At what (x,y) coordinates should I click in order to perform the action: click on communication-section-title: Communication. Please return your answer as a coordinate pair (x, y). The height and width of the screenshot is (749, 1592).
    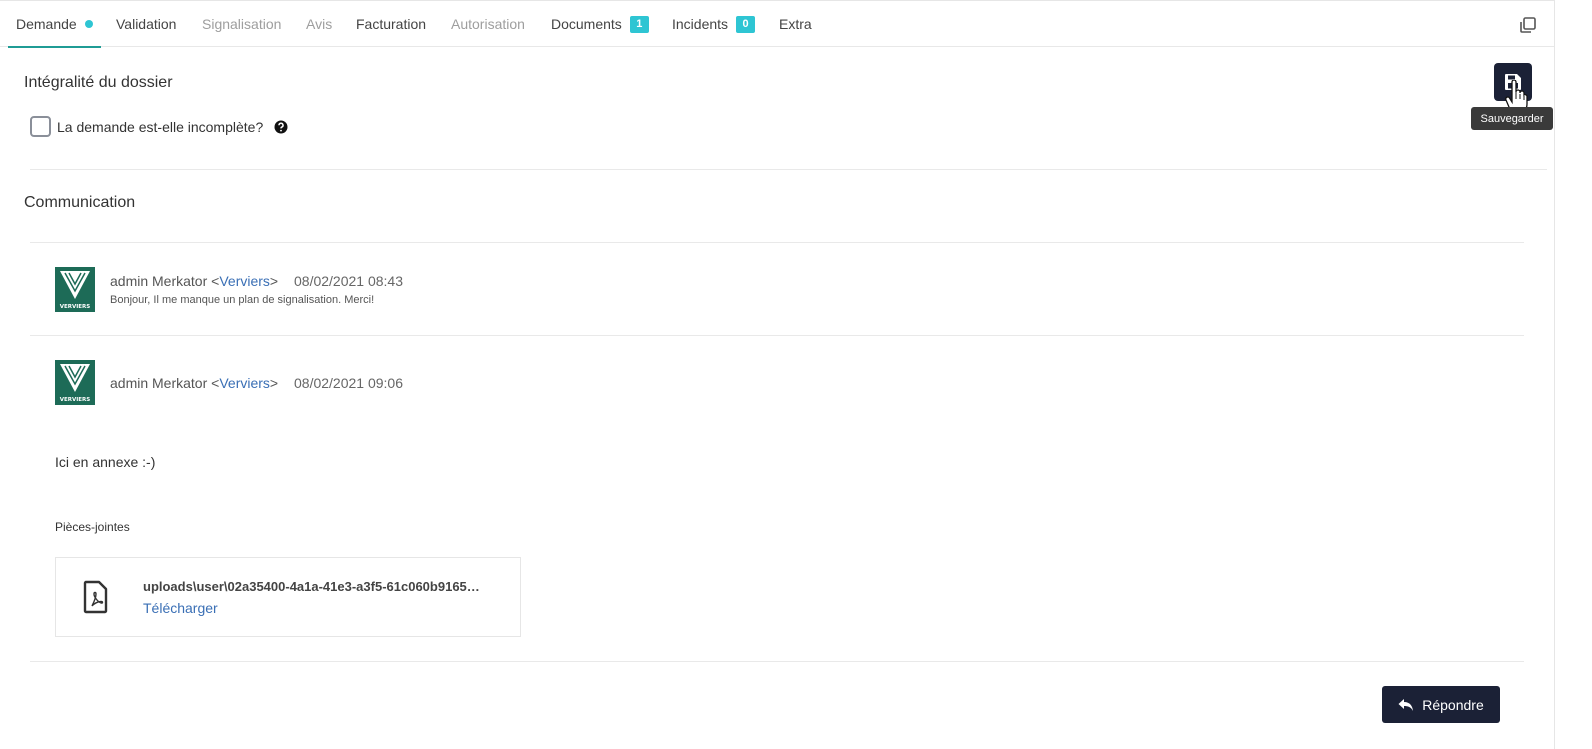
    Looking at the image, I should click on (80, 202).